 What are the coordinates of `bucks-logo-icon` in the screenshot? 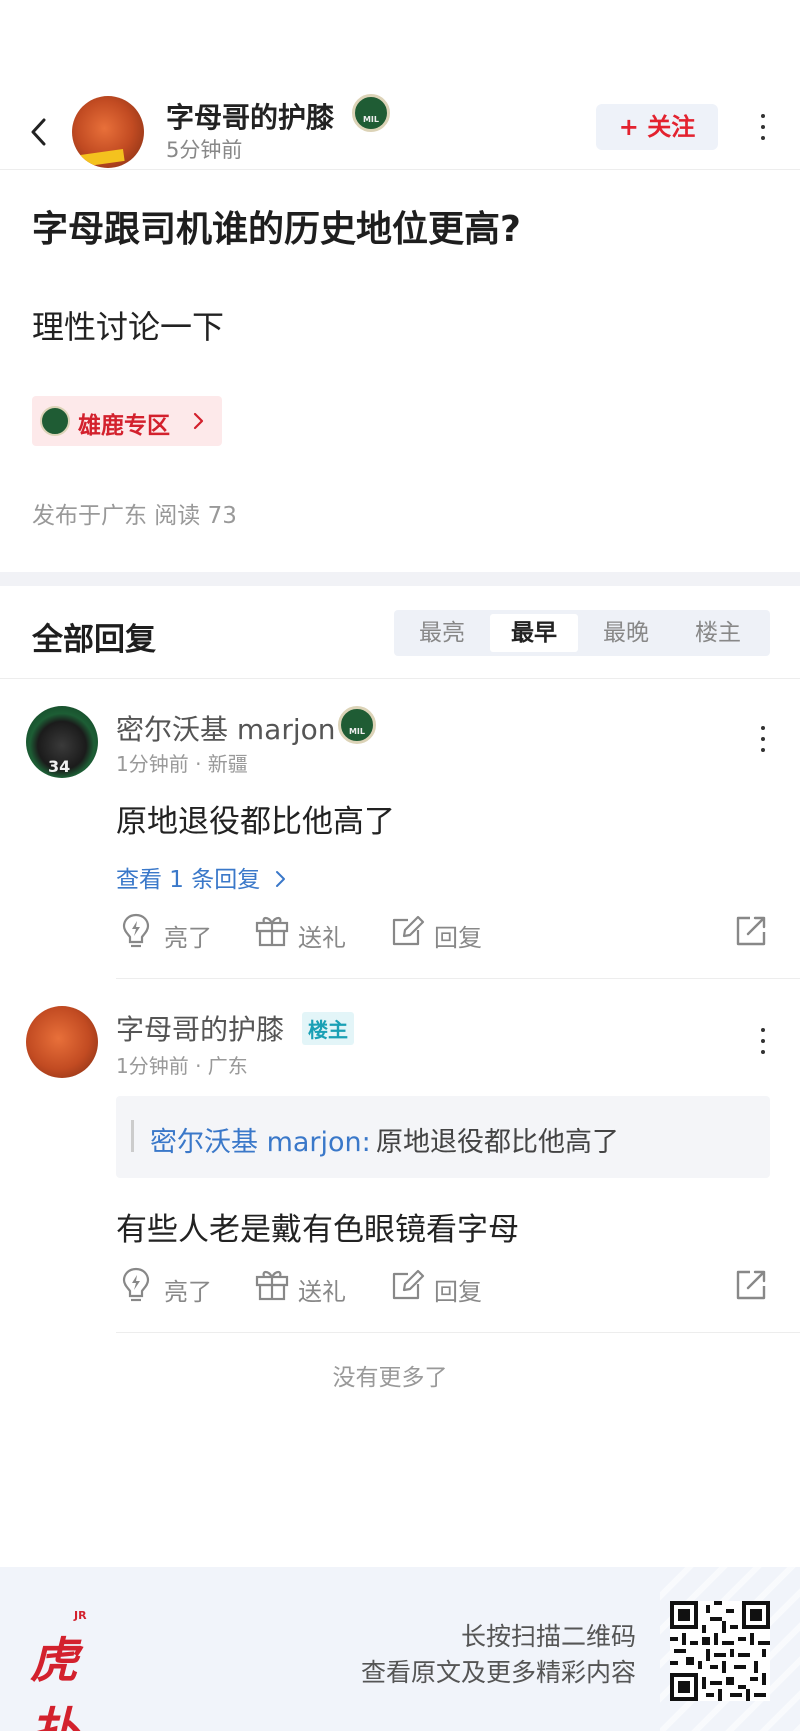 It's located at (55, 421).